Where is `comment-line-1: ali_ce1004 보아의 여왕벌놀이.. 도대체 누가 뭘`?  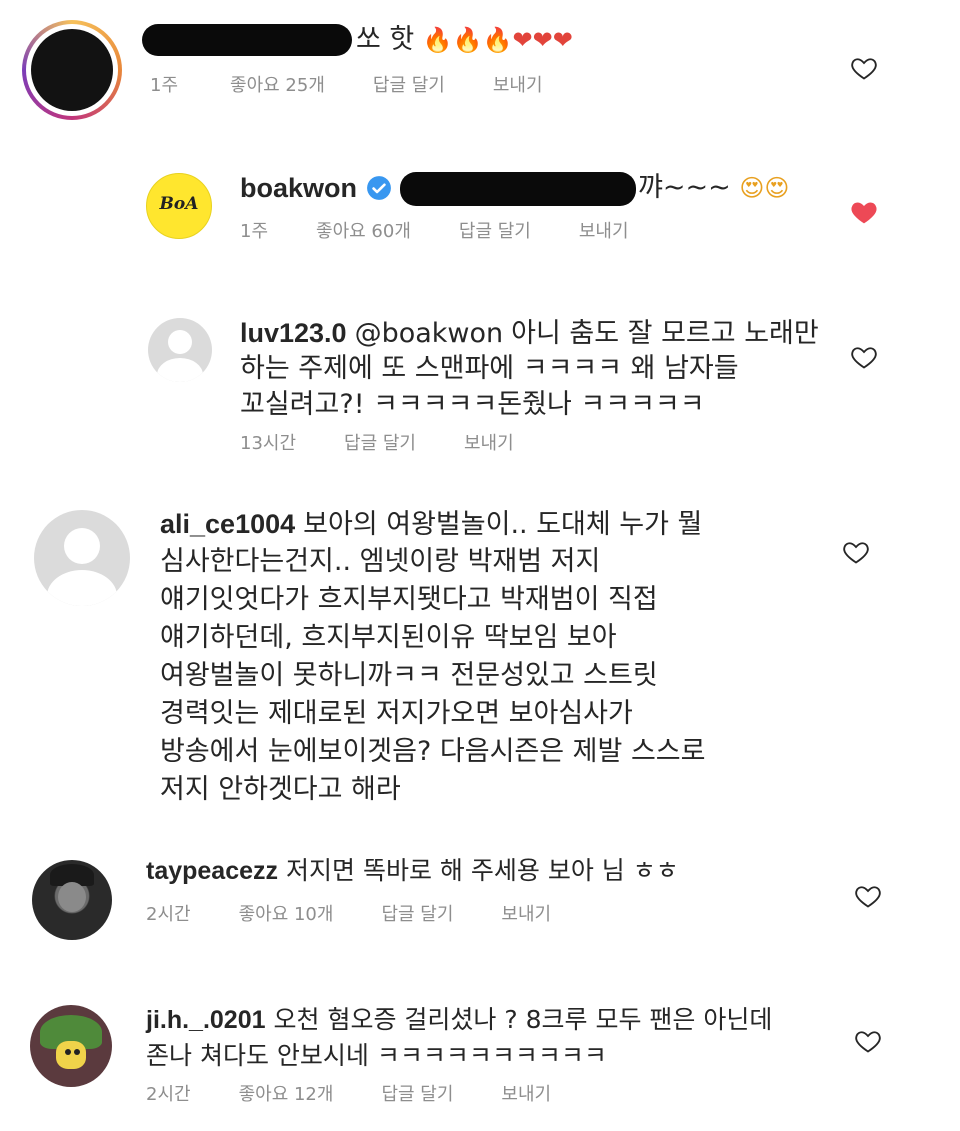
comment-line-1: ali_ce1004 보아의 여왕벌놀이.. 도대체 누가 뭘 is located at coordinates (431, 524).